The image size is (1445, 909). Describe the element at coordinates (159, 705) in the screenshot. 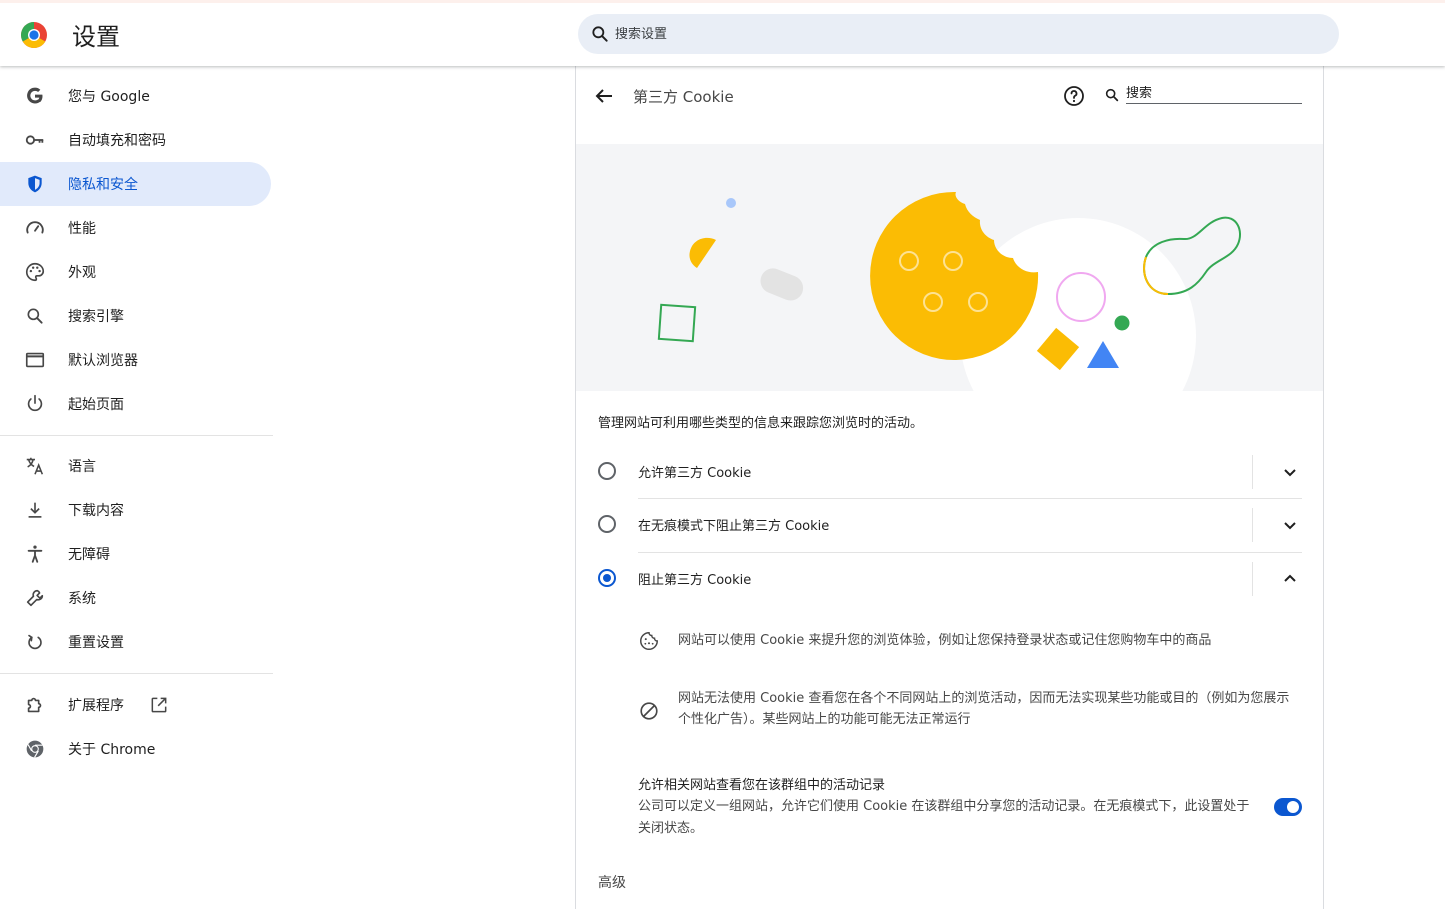

I see `external-link-icon` at that location.